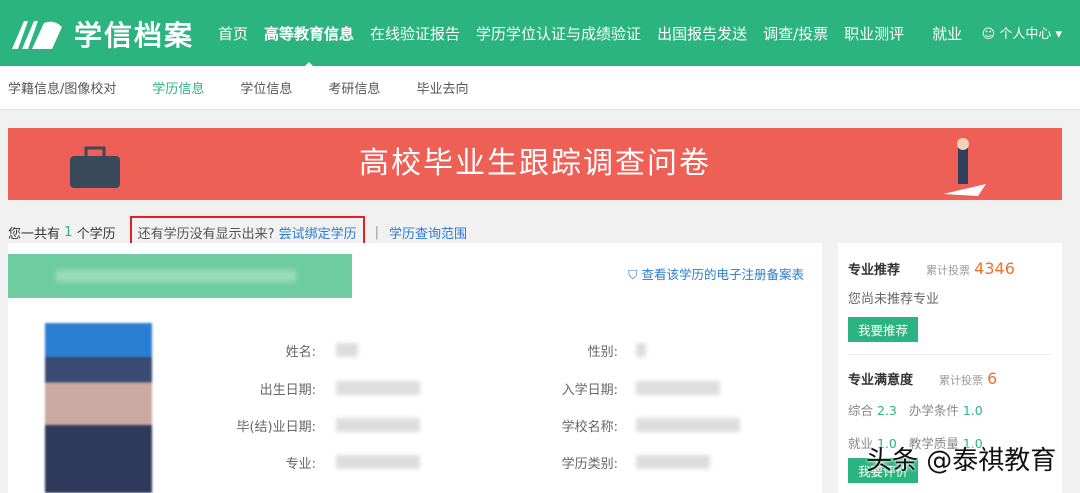 This screenshot has width=1080, height=493. What do you see at coordinates (961, 461) in the screenshot?
I see `watermark: 头条 @泰祺教育` at bounding box center [961, 461].